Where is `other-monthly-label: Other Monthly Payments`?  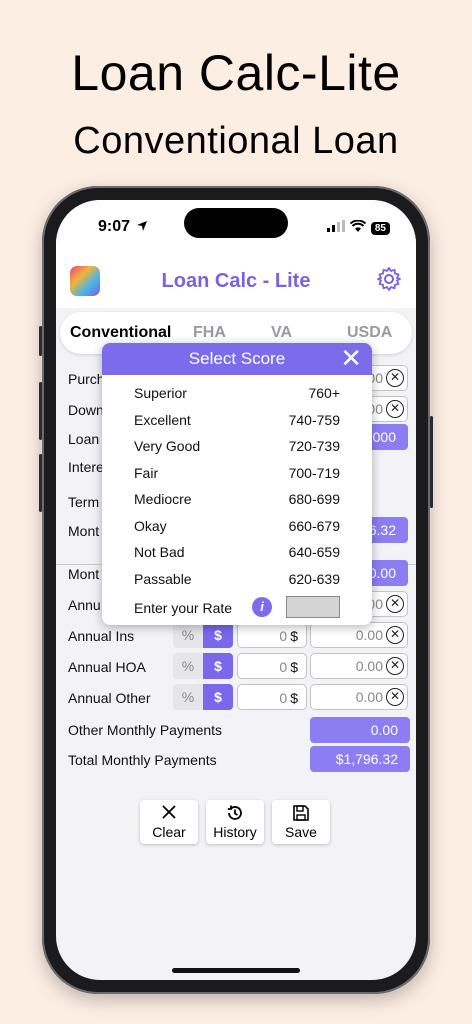 other-monthly-label: Other Monthly Payments is located at coordinates (145, 730).